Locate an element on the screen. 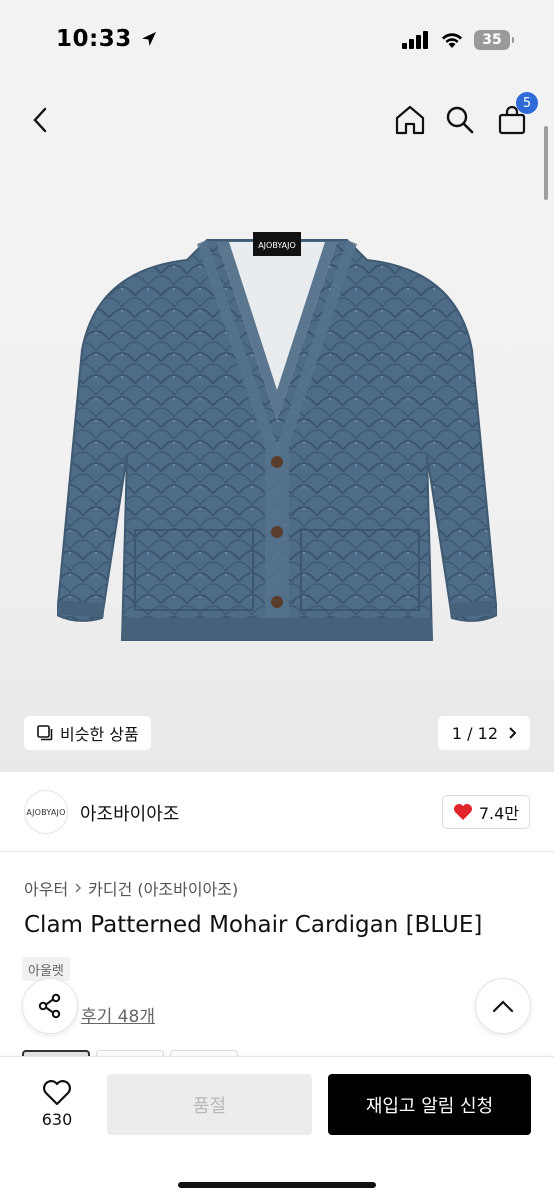 The image size is (554, 1200). image-counter: 1 / 12 is located at coordinates (483, 733).